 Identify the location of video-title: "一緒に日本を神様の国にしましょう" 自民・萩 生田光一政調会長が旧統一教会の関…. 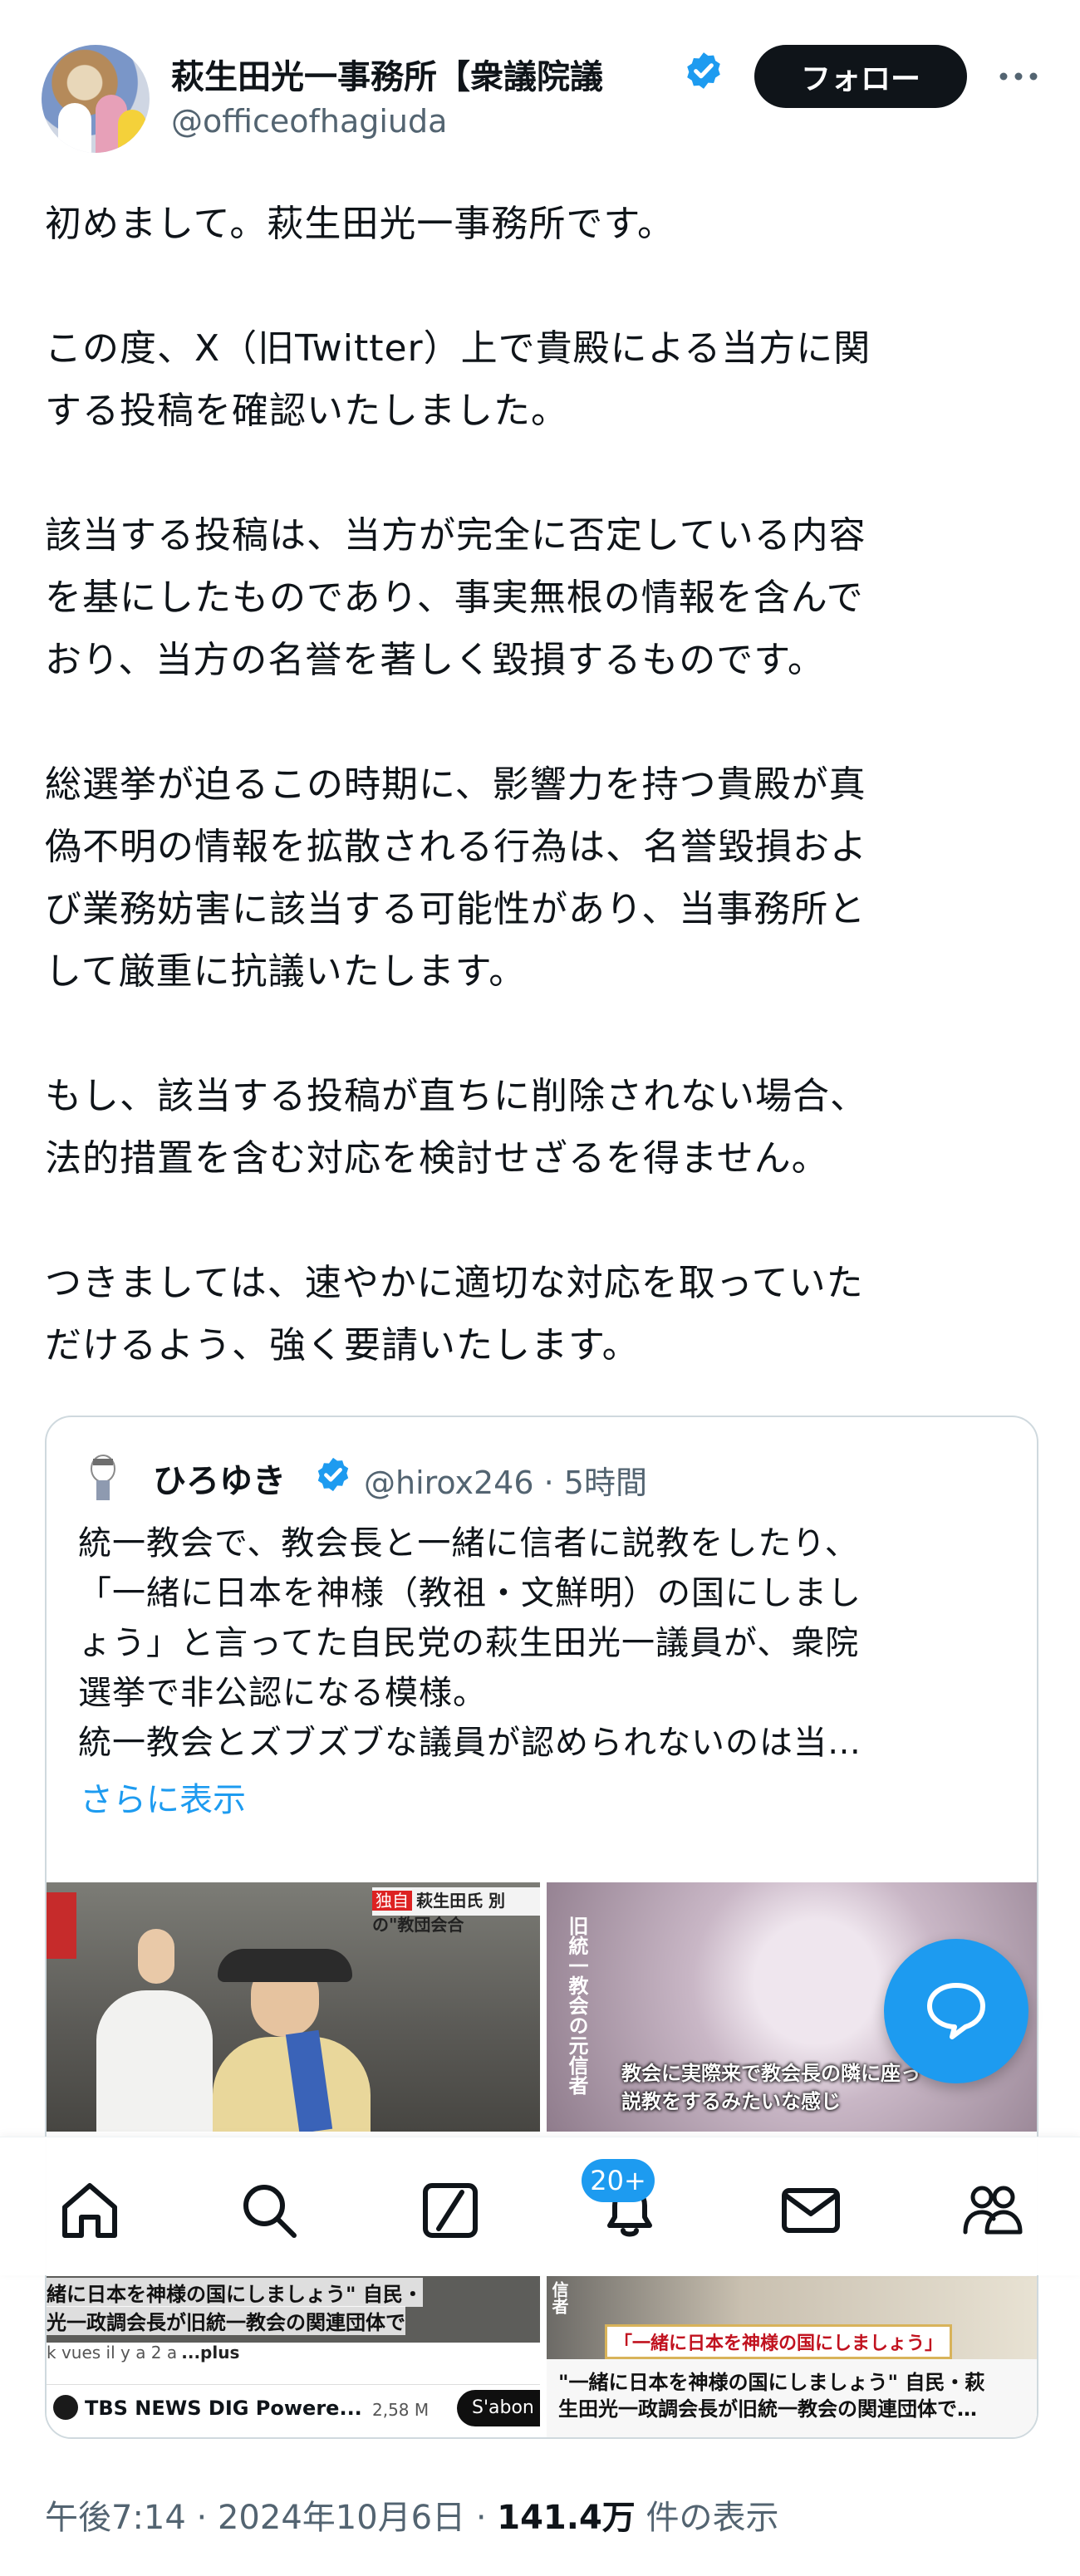
(791, 2395).